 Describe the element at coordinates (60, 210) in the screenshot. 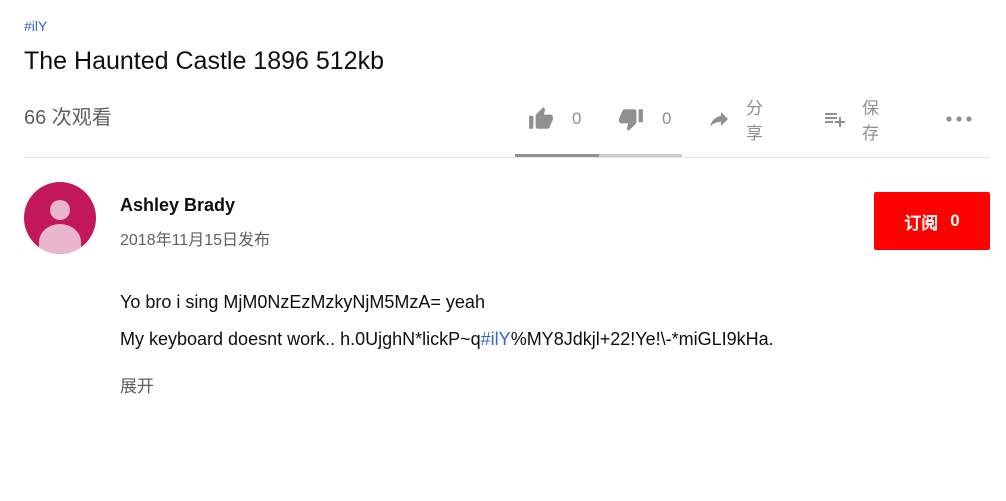

I see `avatar-head` at that location.